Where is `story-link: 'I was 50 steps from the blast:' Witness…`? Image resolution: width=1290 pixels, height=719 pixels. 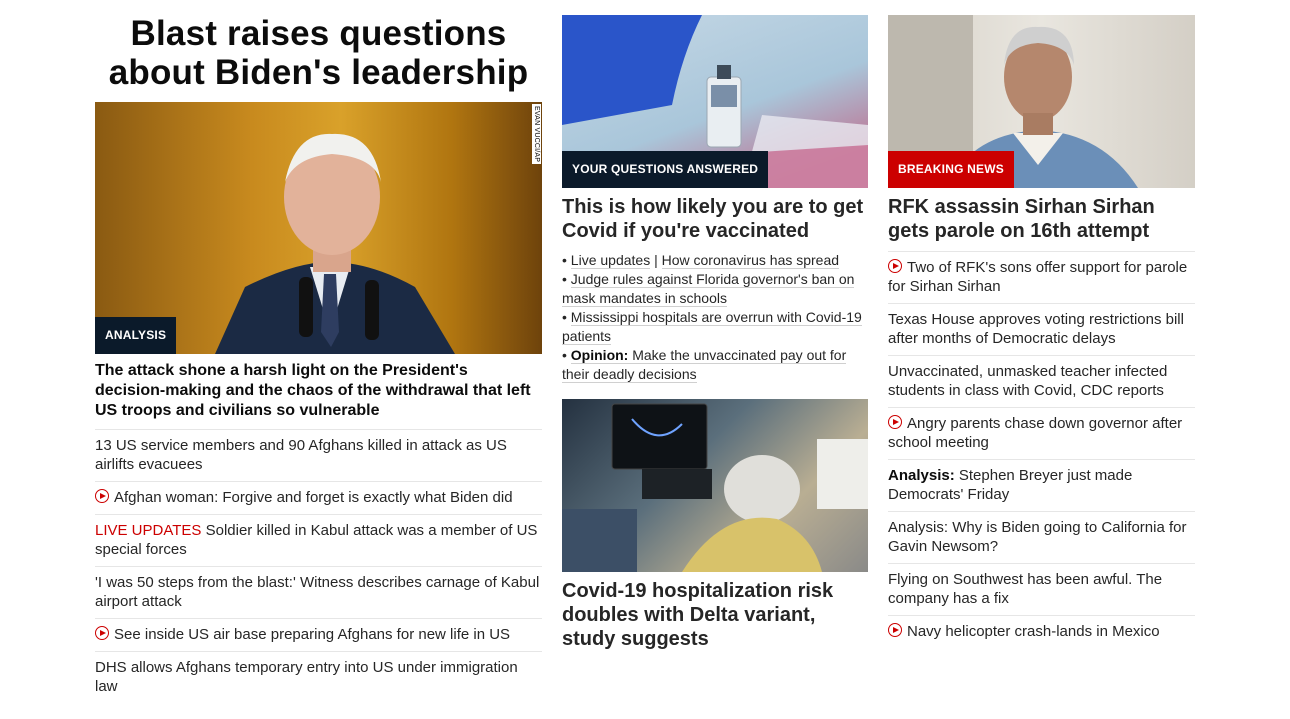 story-link: 'I was 50 steps from the blast:' Witness… is located at coordinates (317, 592).